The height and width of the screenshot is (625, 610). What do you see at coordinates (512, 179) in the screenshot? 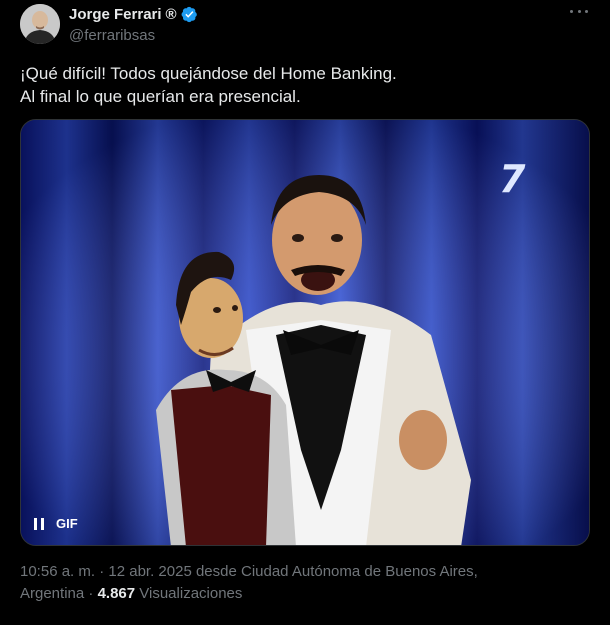
I see `channel-logo: 7` at bounding box center [512, 179].